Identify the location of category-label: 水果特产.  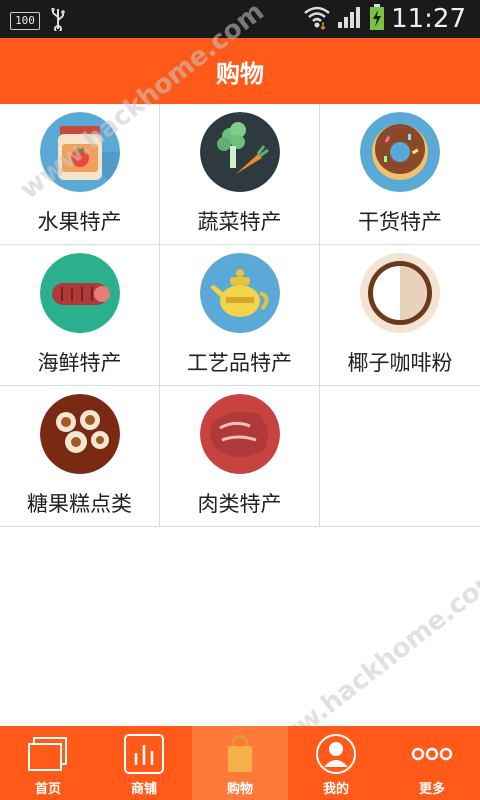
(79, 222).